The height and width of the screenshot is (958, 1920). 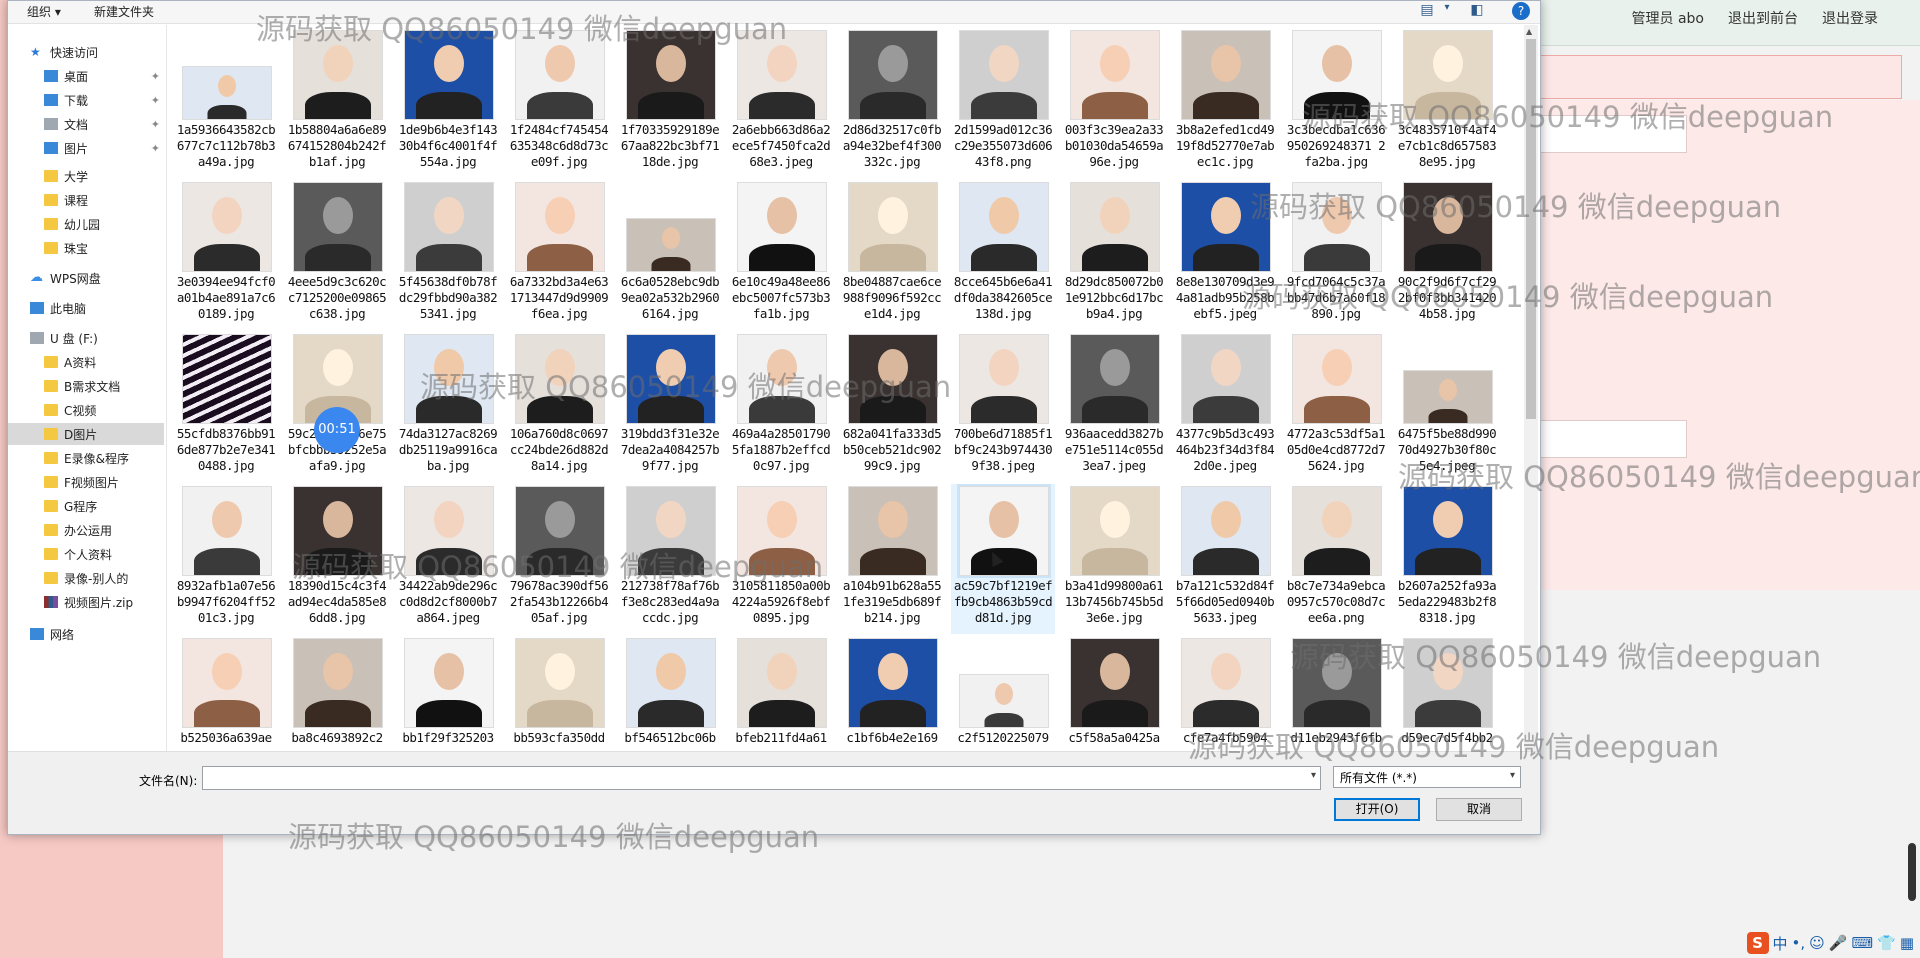 What do you see at coordinates (892, 103) in the screenshot?
I see `file-item: 2d86d32517c0fba94e32bef4f300332c.jpg` at bounding box center [892, 103].